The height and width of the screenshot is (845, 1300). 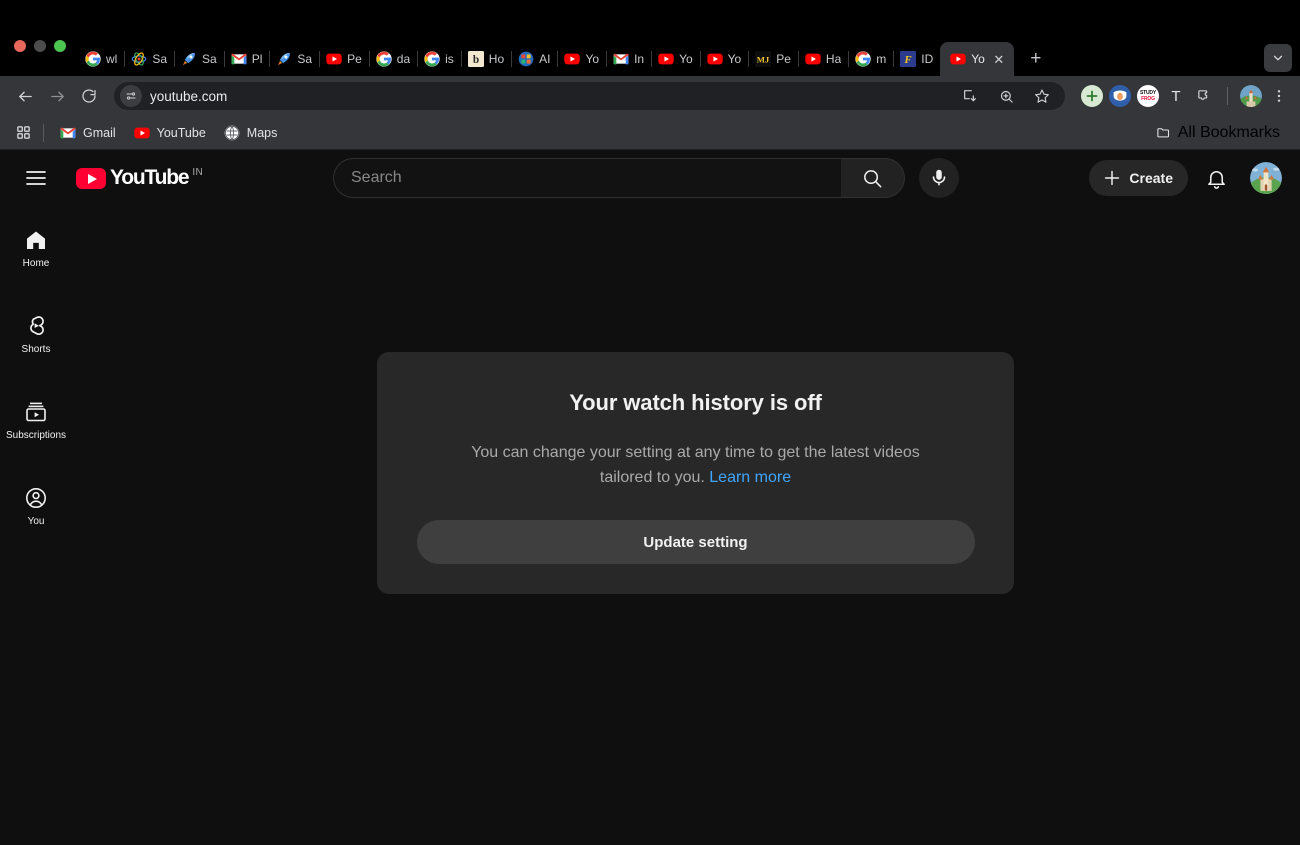 I want to click on plus-extension-icon, so click(x=1092, y=96).